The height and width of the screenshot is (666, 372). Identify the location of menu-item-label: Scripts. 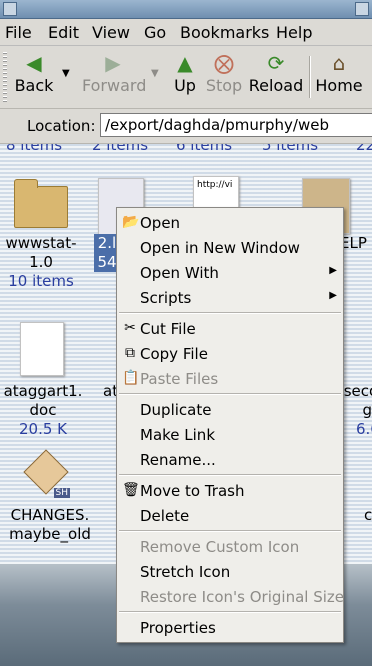
(166, 298).